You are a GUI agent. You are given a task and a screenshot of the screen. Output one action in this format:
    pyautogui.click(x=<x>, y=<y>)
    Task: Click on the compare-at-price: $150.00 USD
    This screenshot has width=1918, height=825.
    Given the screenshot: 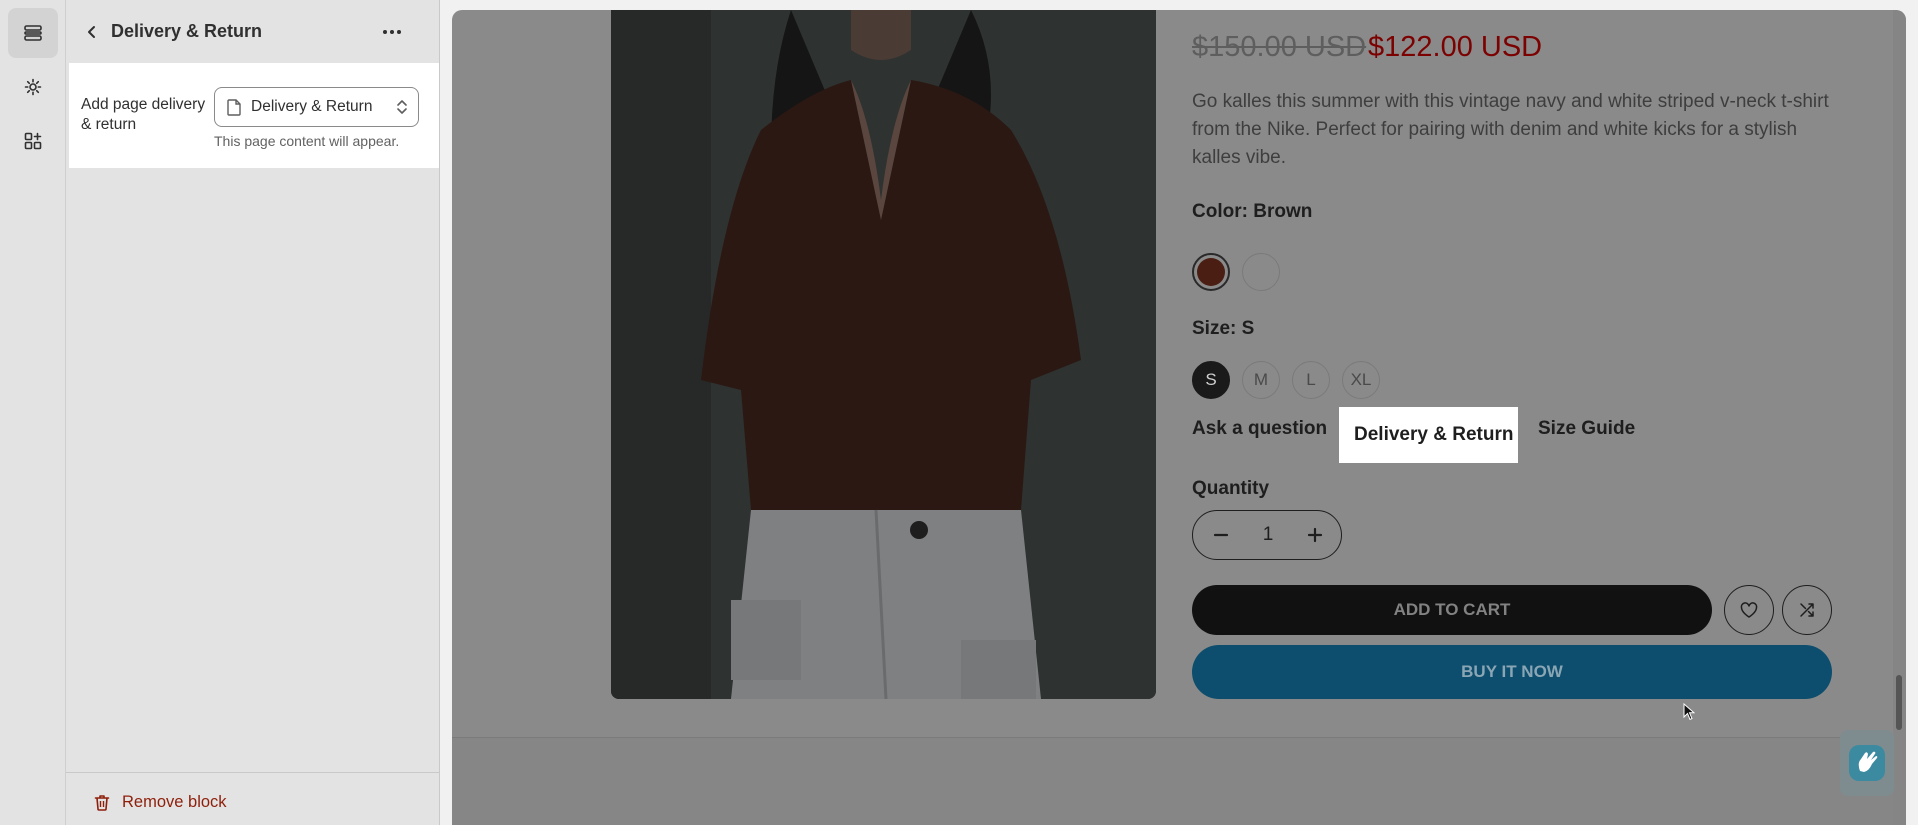 What is the action you would take?
    pyautogui.click(x=1279, y=47)
    